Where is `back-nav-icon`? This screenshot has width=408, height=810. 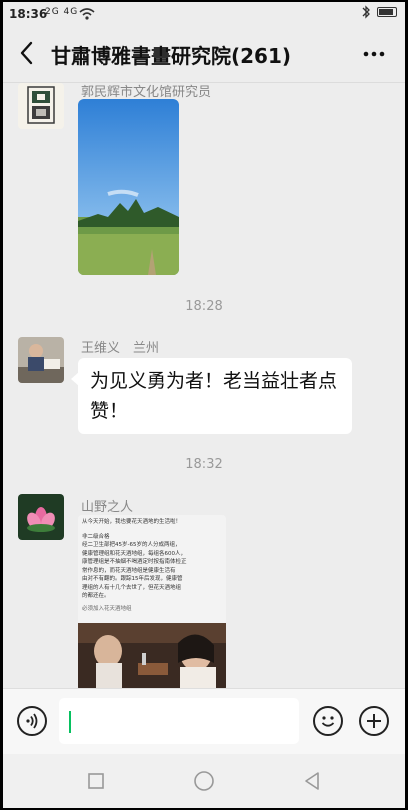
back-nav-icon is located at coordinates (312, 781).